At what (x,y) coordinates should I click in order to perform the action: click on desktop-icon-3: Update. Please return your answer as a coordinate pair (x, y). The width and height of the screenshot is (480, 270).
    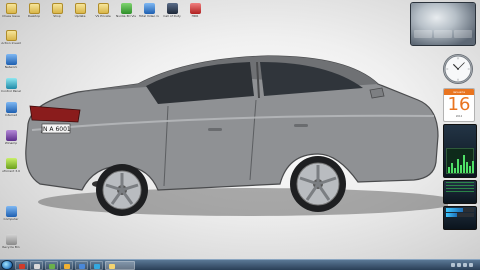
    Looking at the image, I should click on (80, 11).